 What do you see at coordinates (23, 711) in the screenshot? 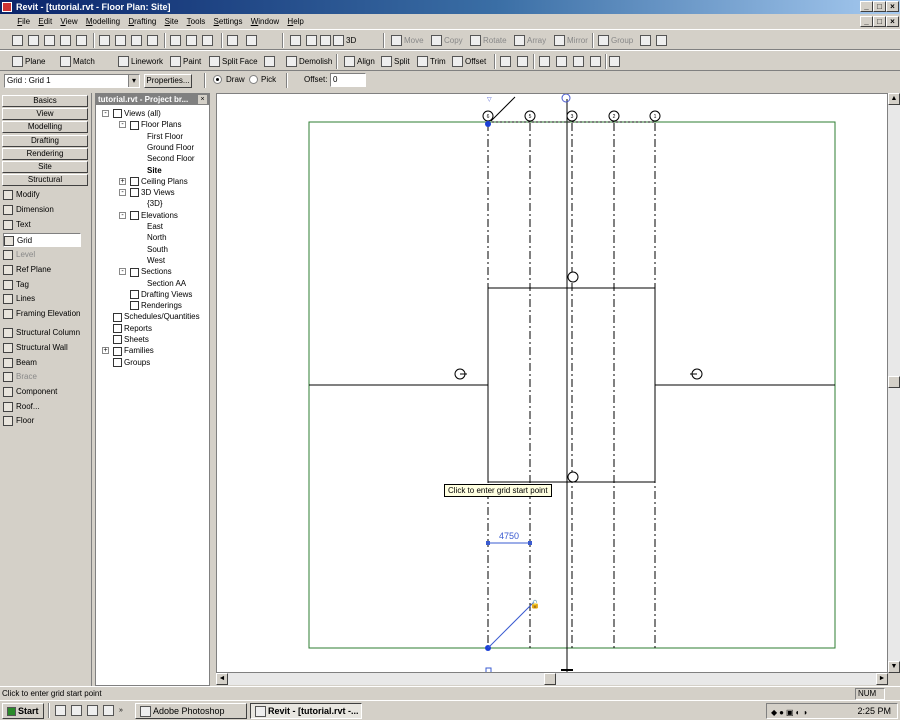
I see `start-button: Start` at bounding box center [23, 711].